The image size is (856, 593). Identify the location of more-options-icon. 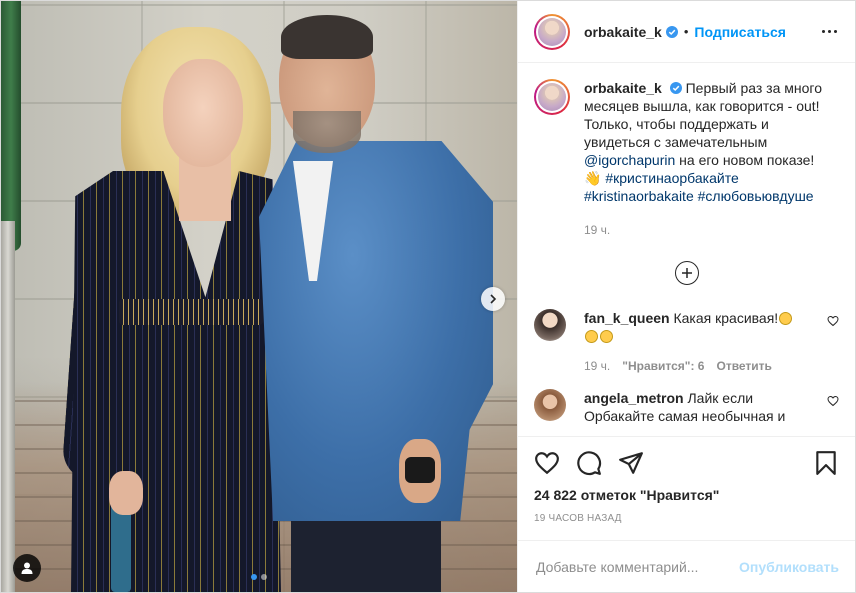
(829, 32).